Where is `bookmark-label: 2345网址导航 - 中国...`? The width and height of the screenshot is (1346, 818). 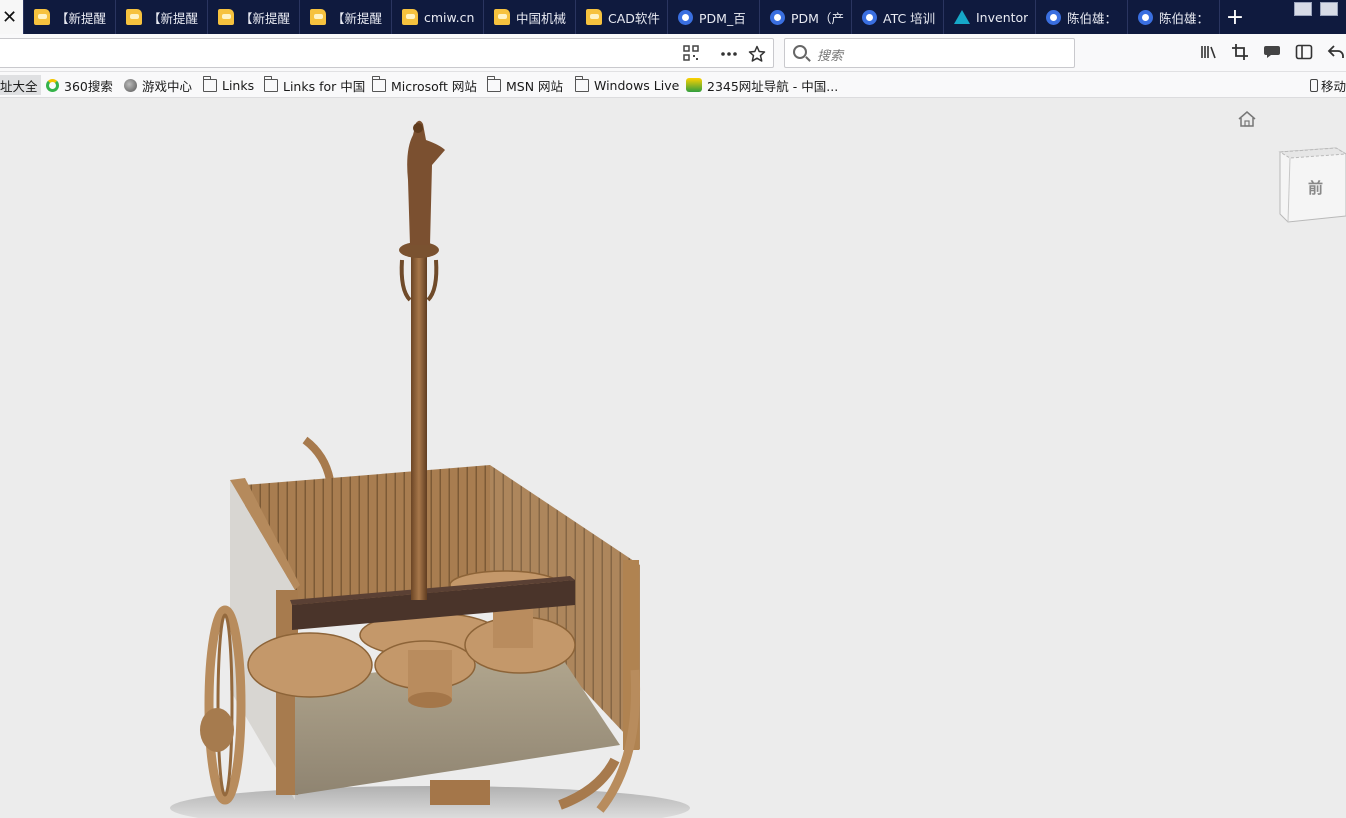 bookmark-label: 2345网址导航 - 中国... is located at coordinates (773, 86).